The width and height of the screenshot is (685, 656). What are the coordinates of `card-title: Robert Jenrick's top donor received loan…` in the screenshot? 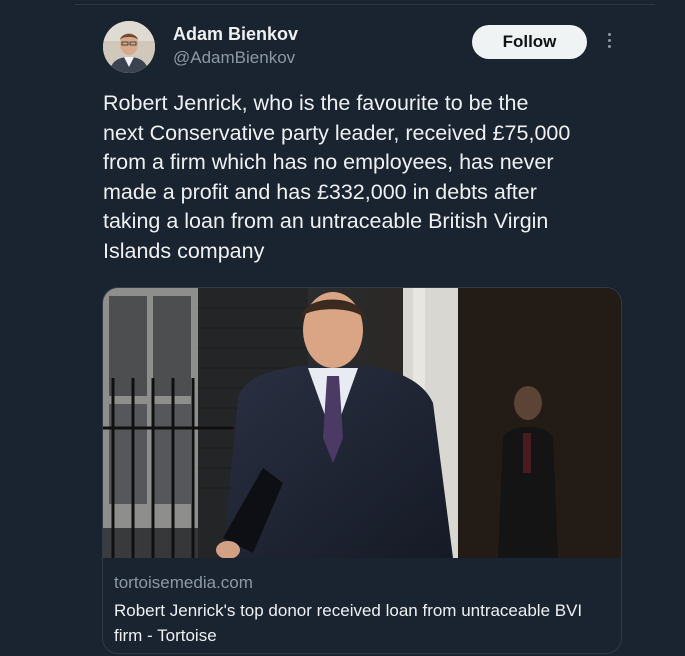 It's located at (359, 623).